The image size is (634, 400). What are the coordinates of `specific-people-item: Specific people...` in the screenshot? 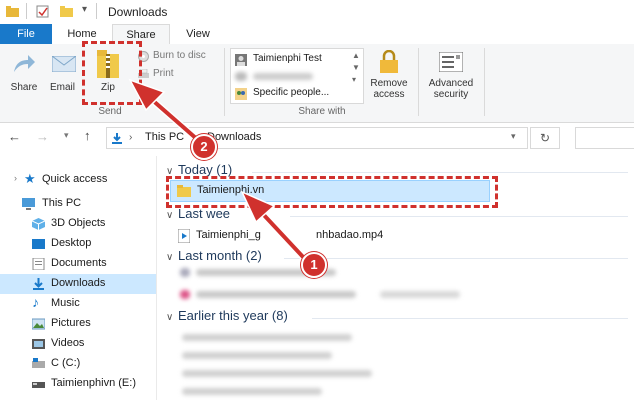 It's located at (297, 94).